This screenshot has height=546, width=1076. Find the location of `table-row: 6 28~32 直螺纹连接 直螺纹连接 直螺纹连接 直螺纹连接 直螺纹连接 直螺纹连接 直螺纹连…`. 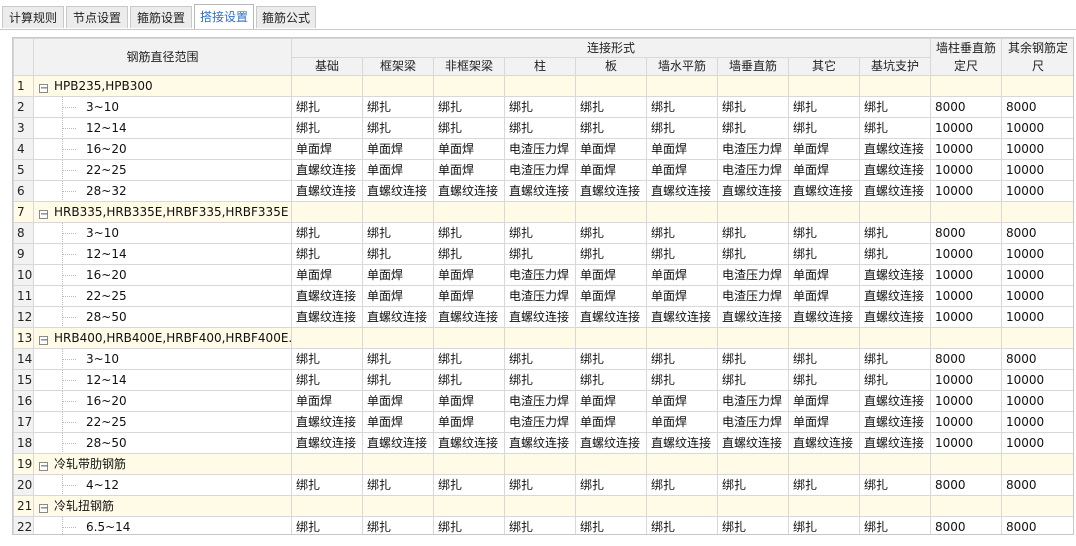

table-row: 6 28~32 直螺纹连接 直螺纹连接 直螺纹连接 直螺纹连接 直螺纹连接 直螺纹连接 直螺纹连… is located at coordinates (543, 191).